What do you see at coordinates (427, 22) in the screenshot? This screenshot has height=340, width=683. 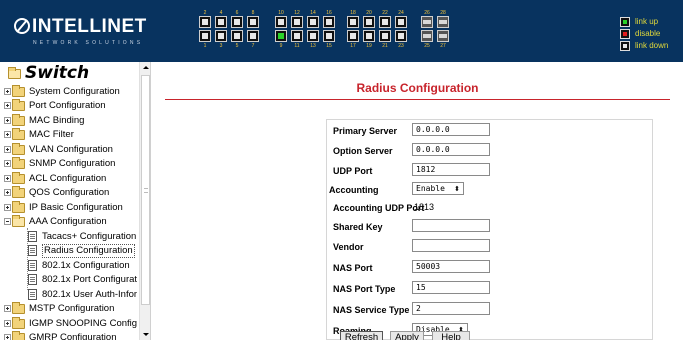 I see `port-26-icon` at bounding box center [427, 22].